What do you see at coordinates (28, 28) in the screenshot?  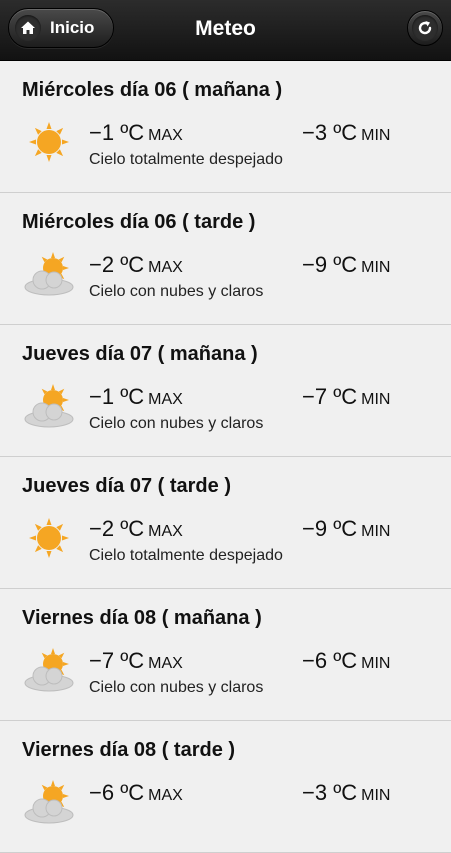 I see `home-icon` at bounding box center [28, 28].